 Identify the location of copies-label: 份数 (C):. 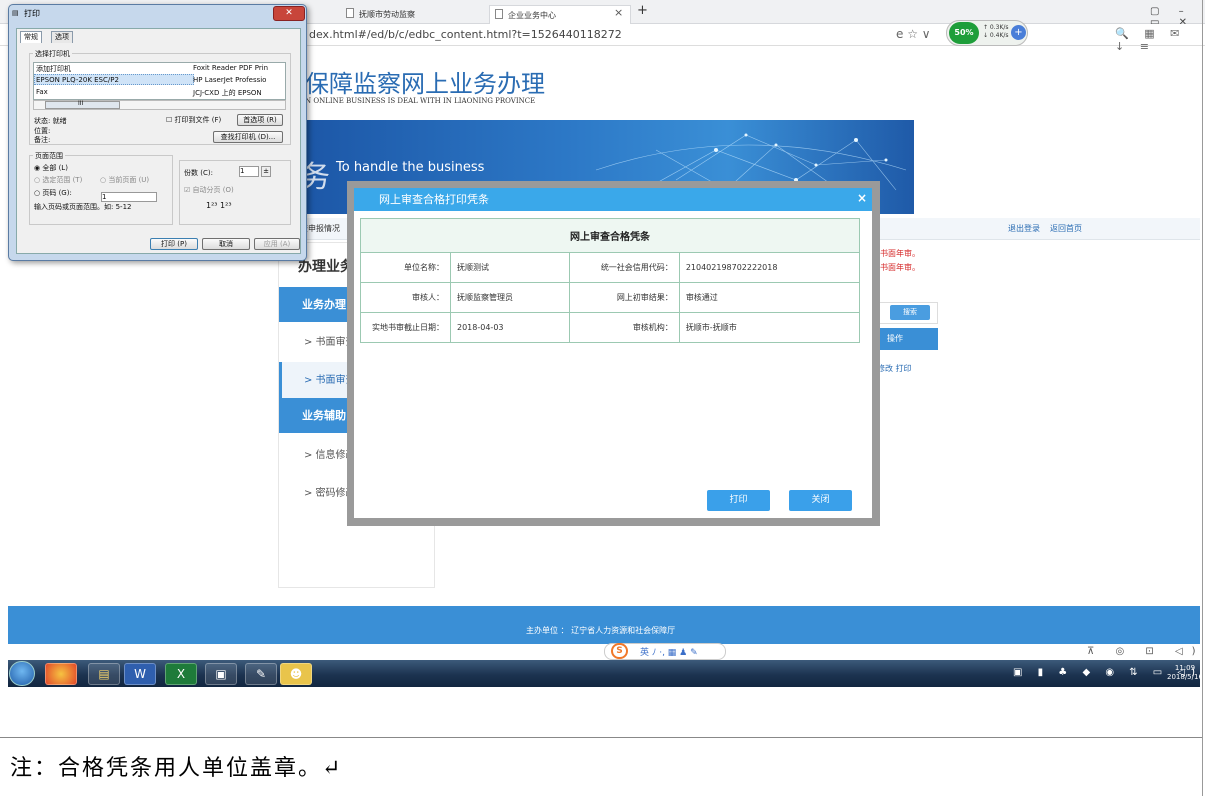
(198, 173).